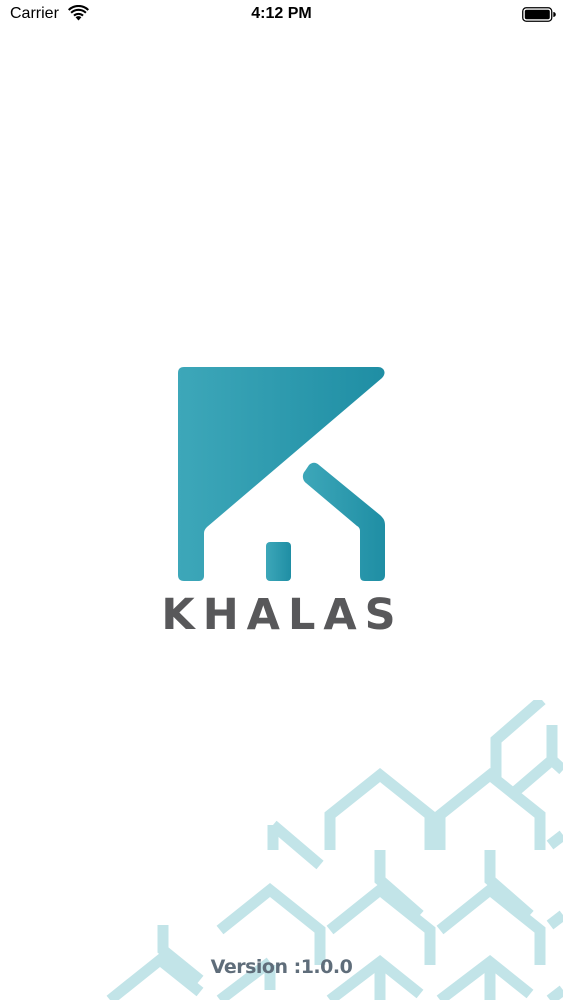  I want to click on status-time: 4:12 PM, so click(281, 13).